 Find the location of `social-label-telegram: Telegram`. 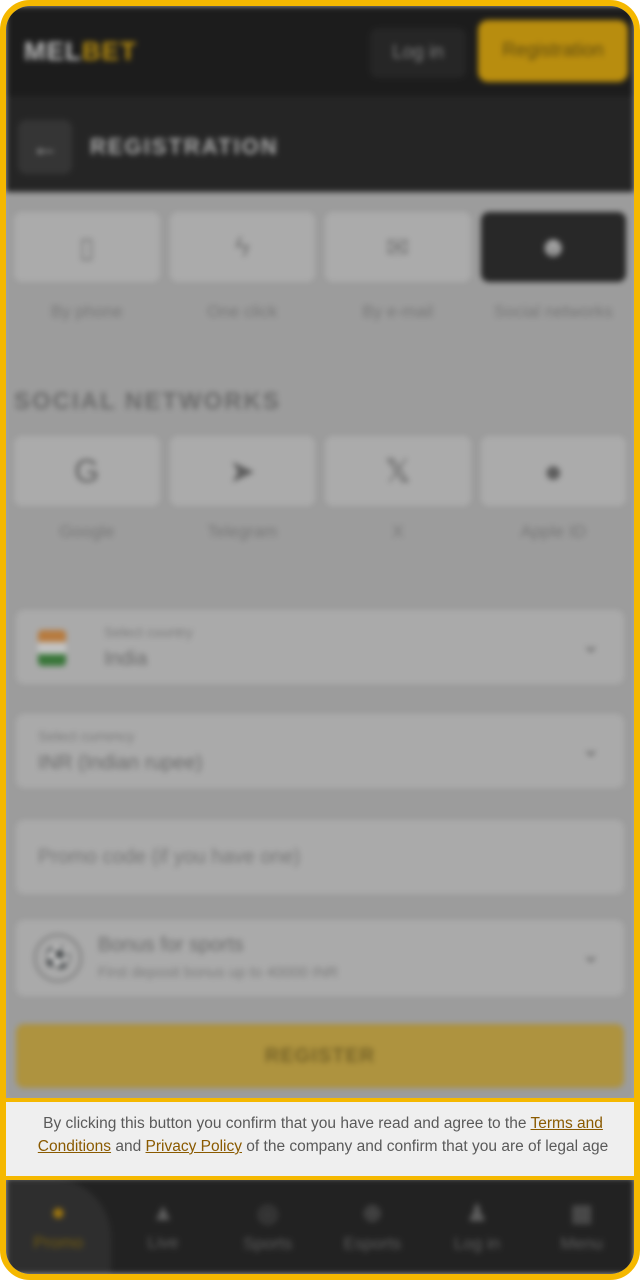

social-label-telegram: Telegram is located at coordinates (242, 531).